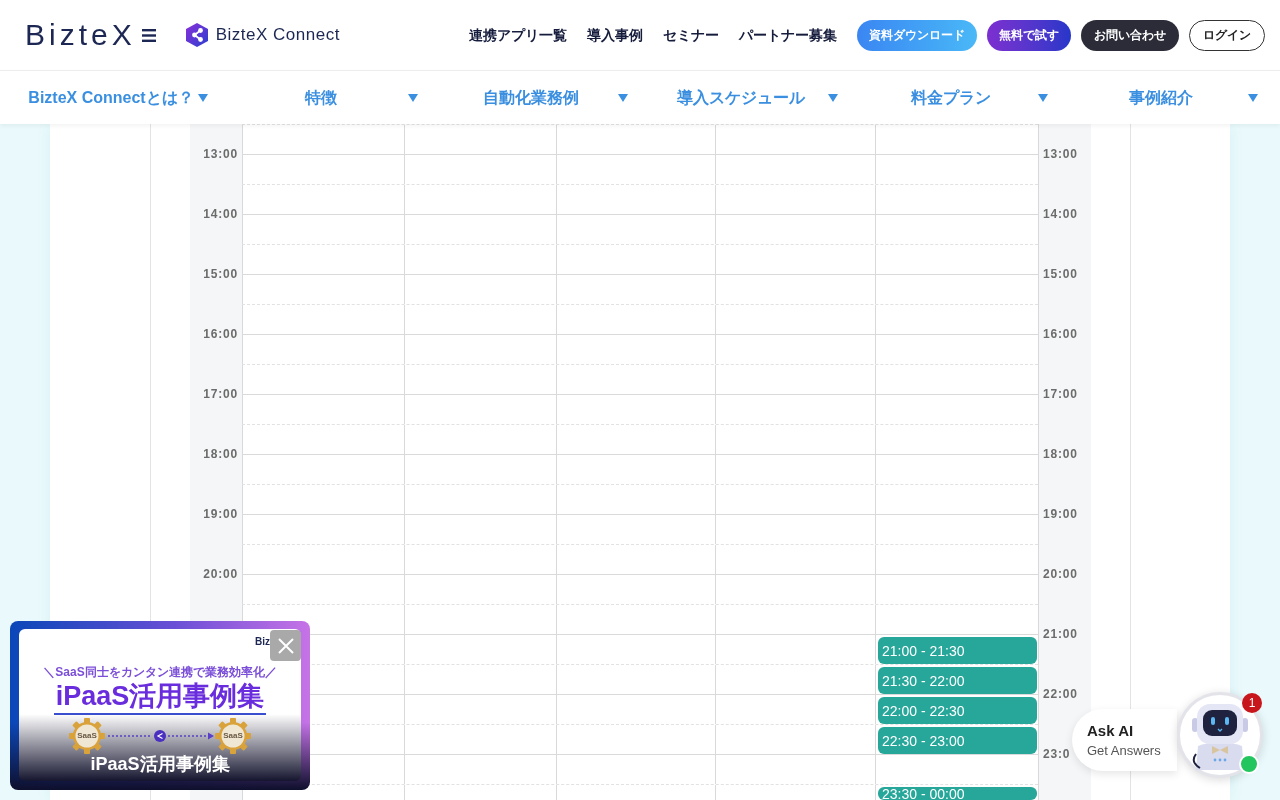  Describe the element at coordinates (615, 35) in the screenshot. I see `nav-link: 導入事例` at that location.